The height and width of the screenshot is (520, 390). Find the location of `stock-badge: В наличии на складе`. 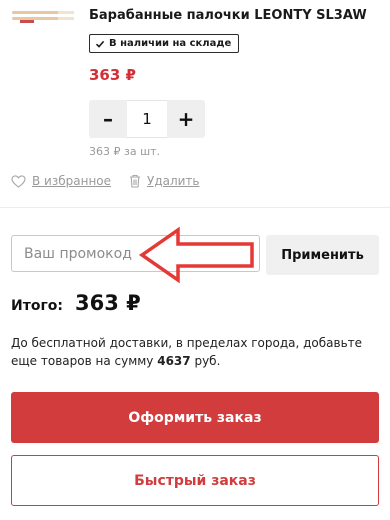

stock-badge: В наличии на складе is located at coordinates (164, 43).